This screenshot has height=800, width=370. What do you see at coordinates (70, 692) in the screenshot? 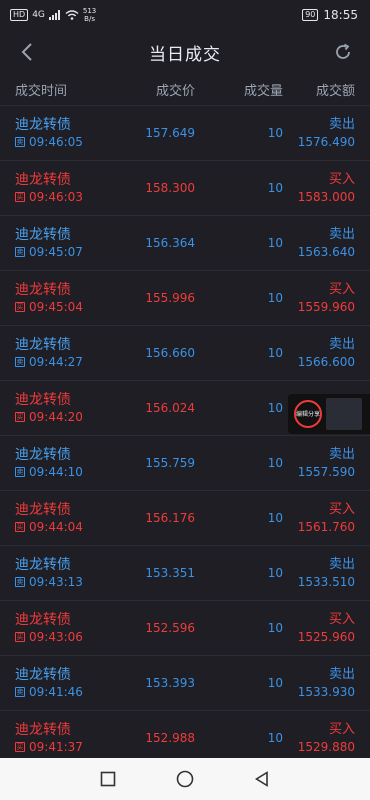
I see `trade-time-line: 卖 09:41:46` at bounding box center [70, 692].